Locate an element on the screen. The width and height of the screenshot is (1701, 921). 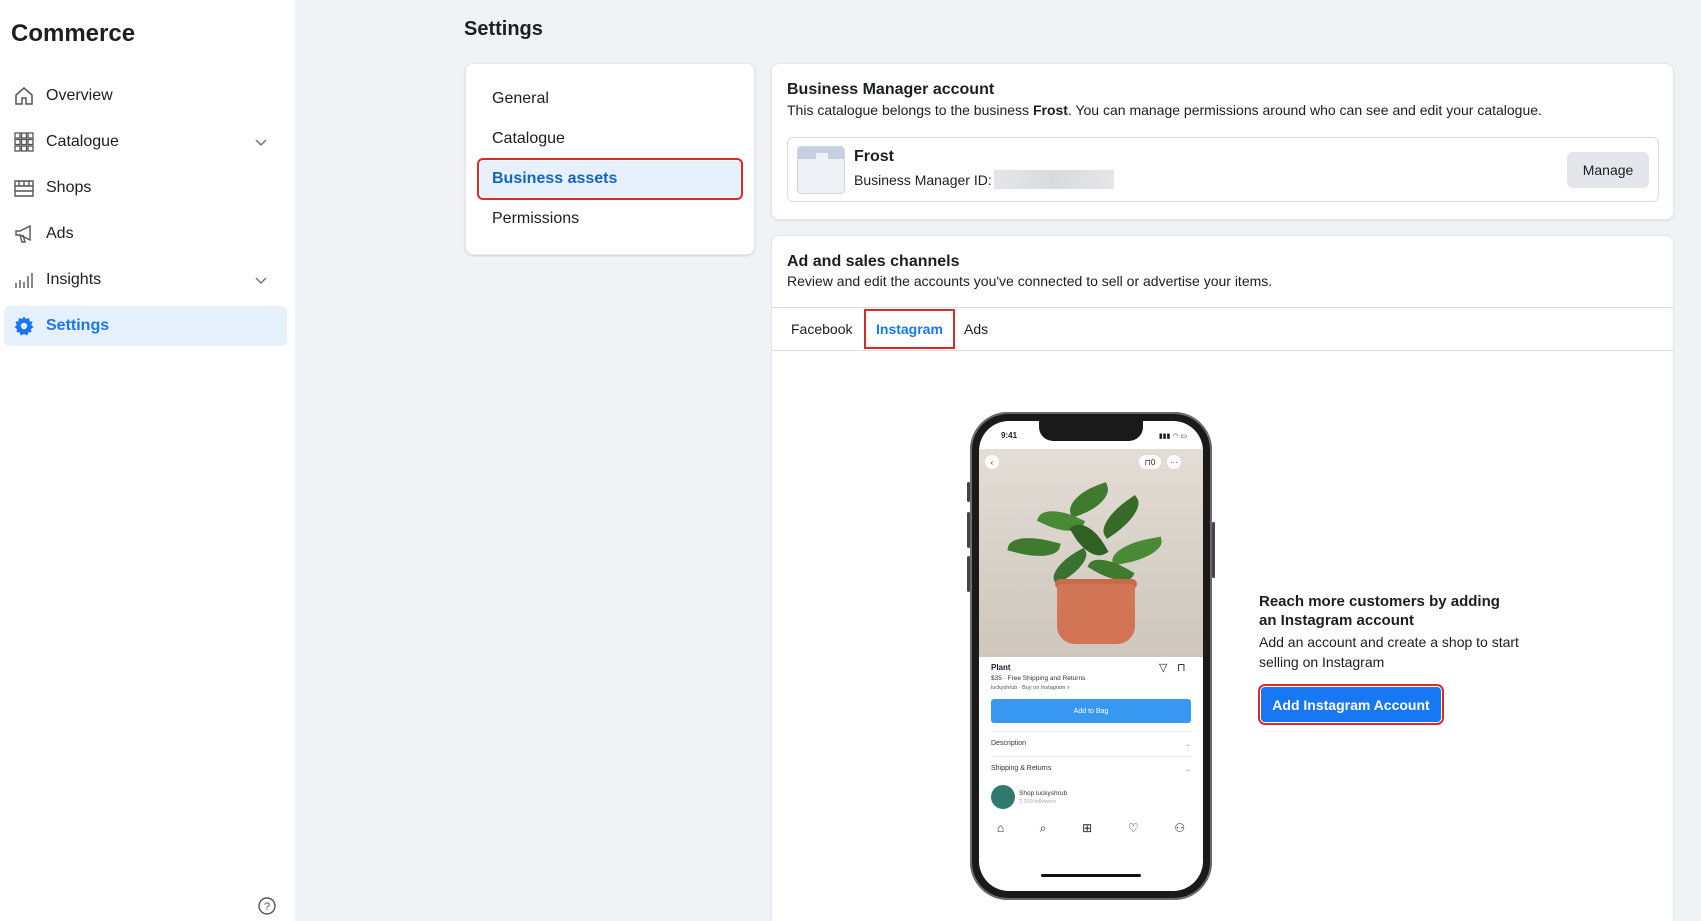
sidebar-item-shops: Shops is located at coordinates (145, 188).